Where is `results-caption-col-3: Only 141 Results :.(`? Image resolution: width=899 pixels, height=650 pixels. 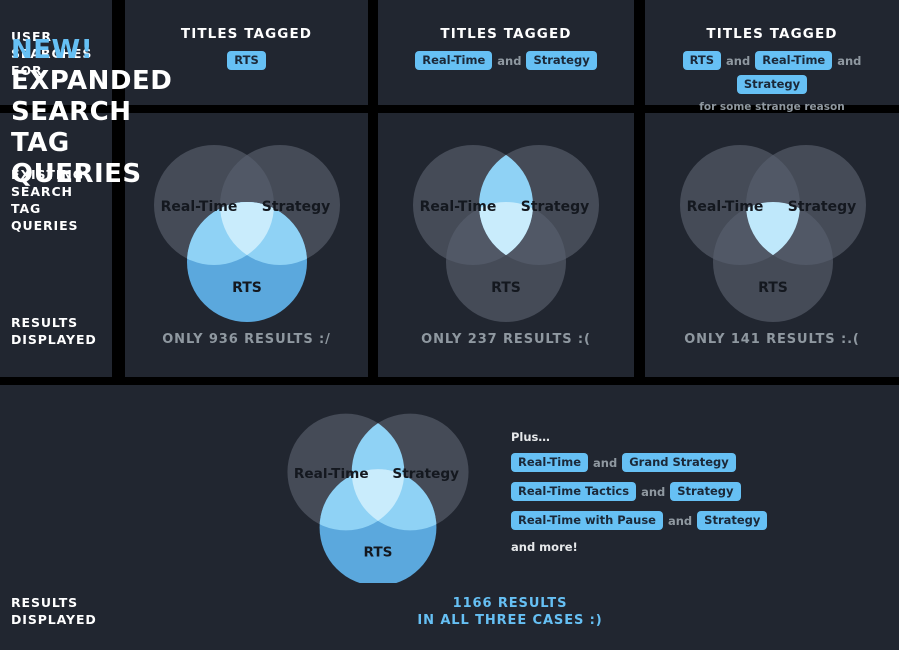 results-caption-col-3: Only 141 Results :.( is located at coordinates (772, 339).